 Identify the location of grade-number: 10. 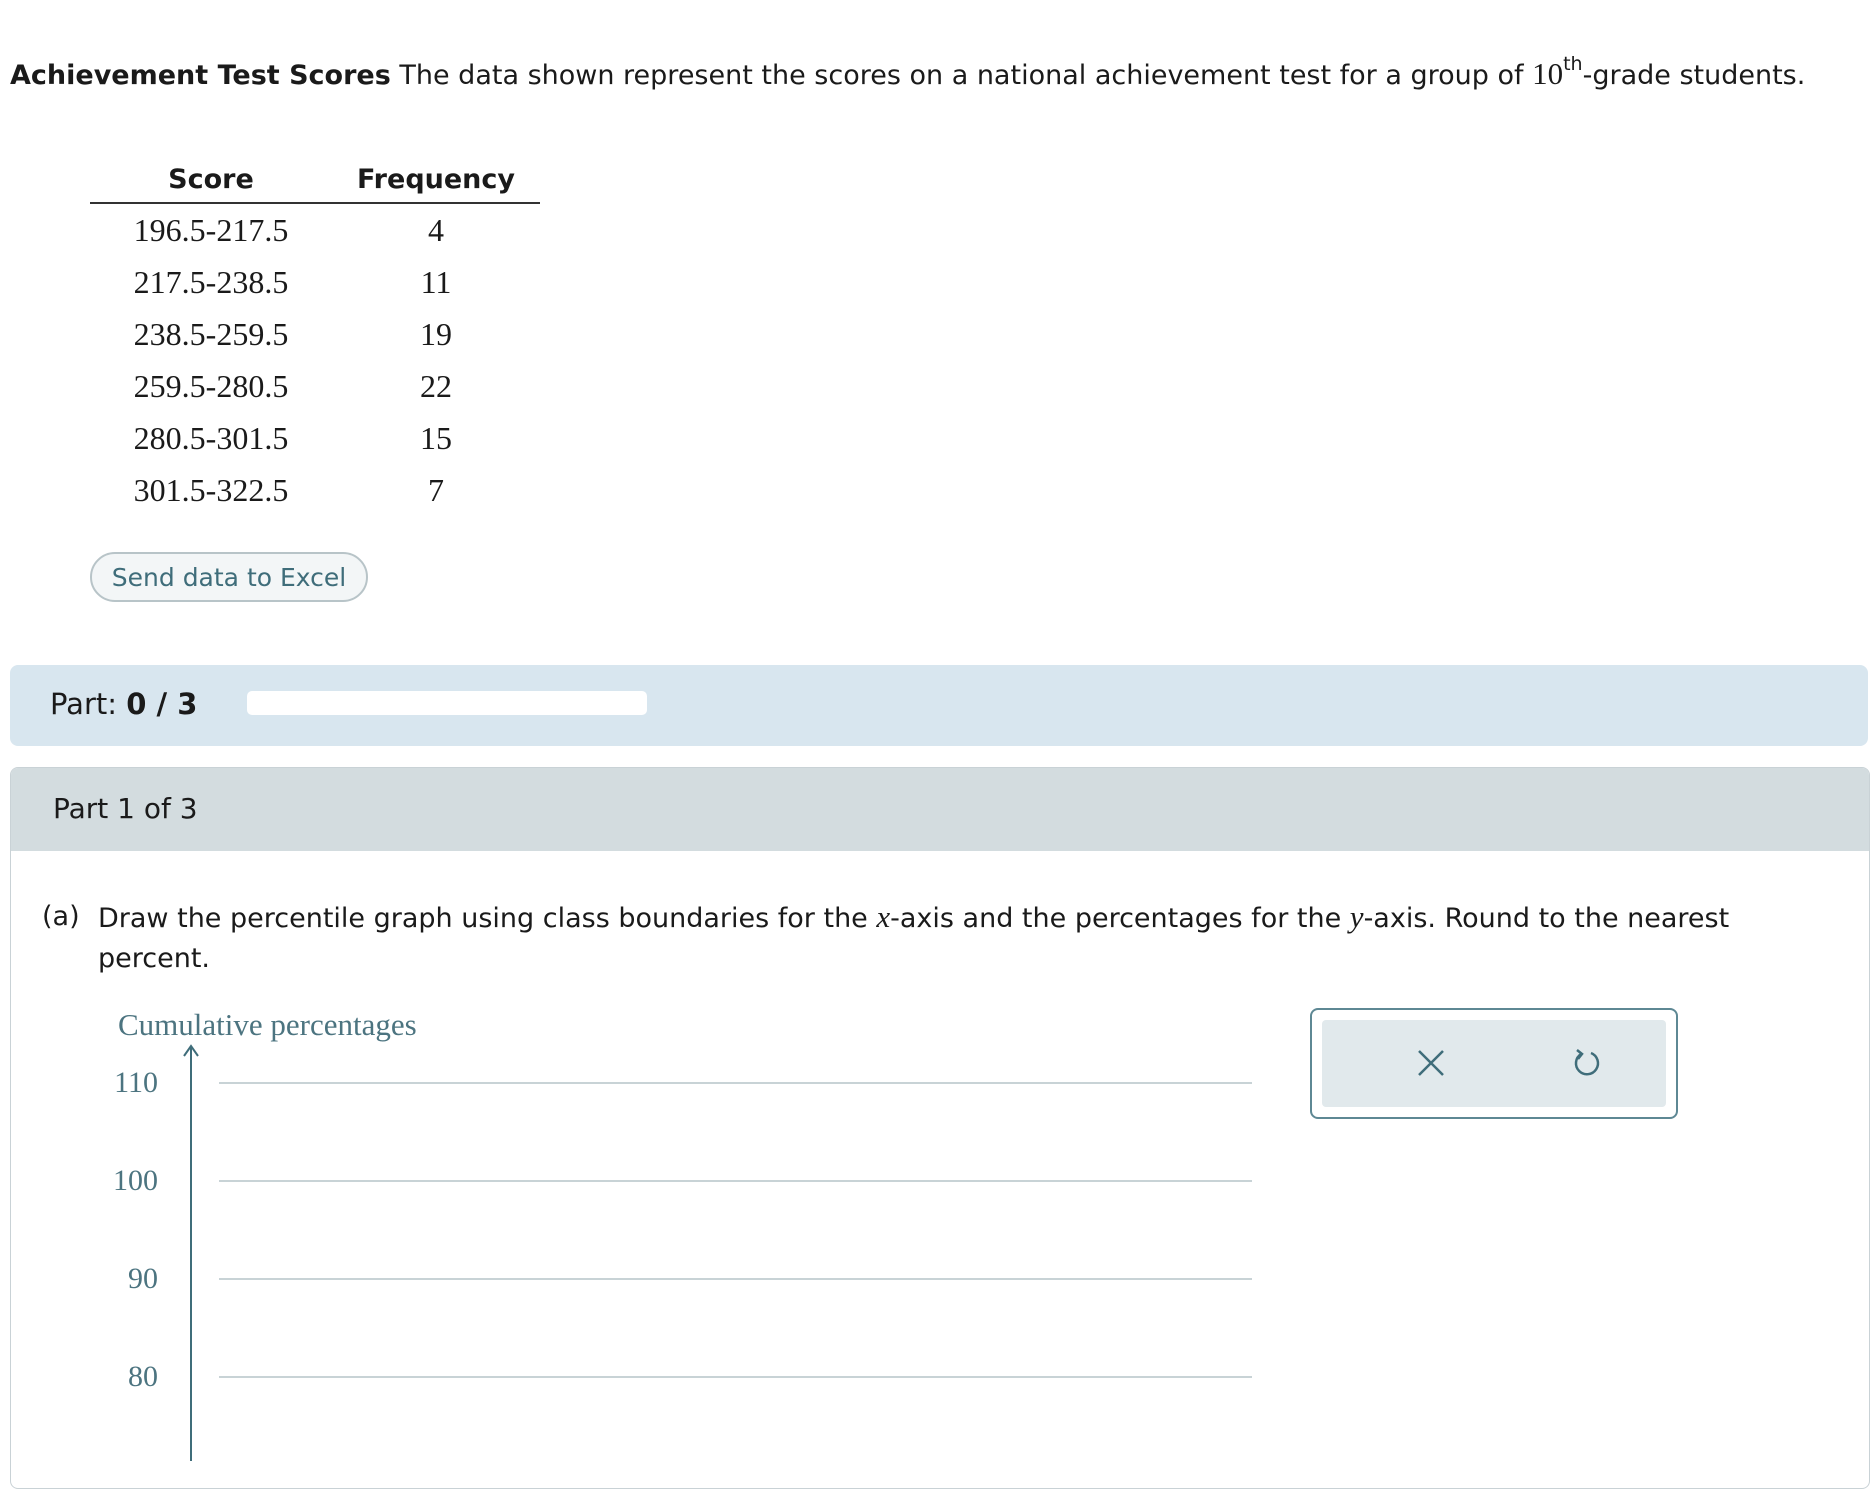
(1548, 73).